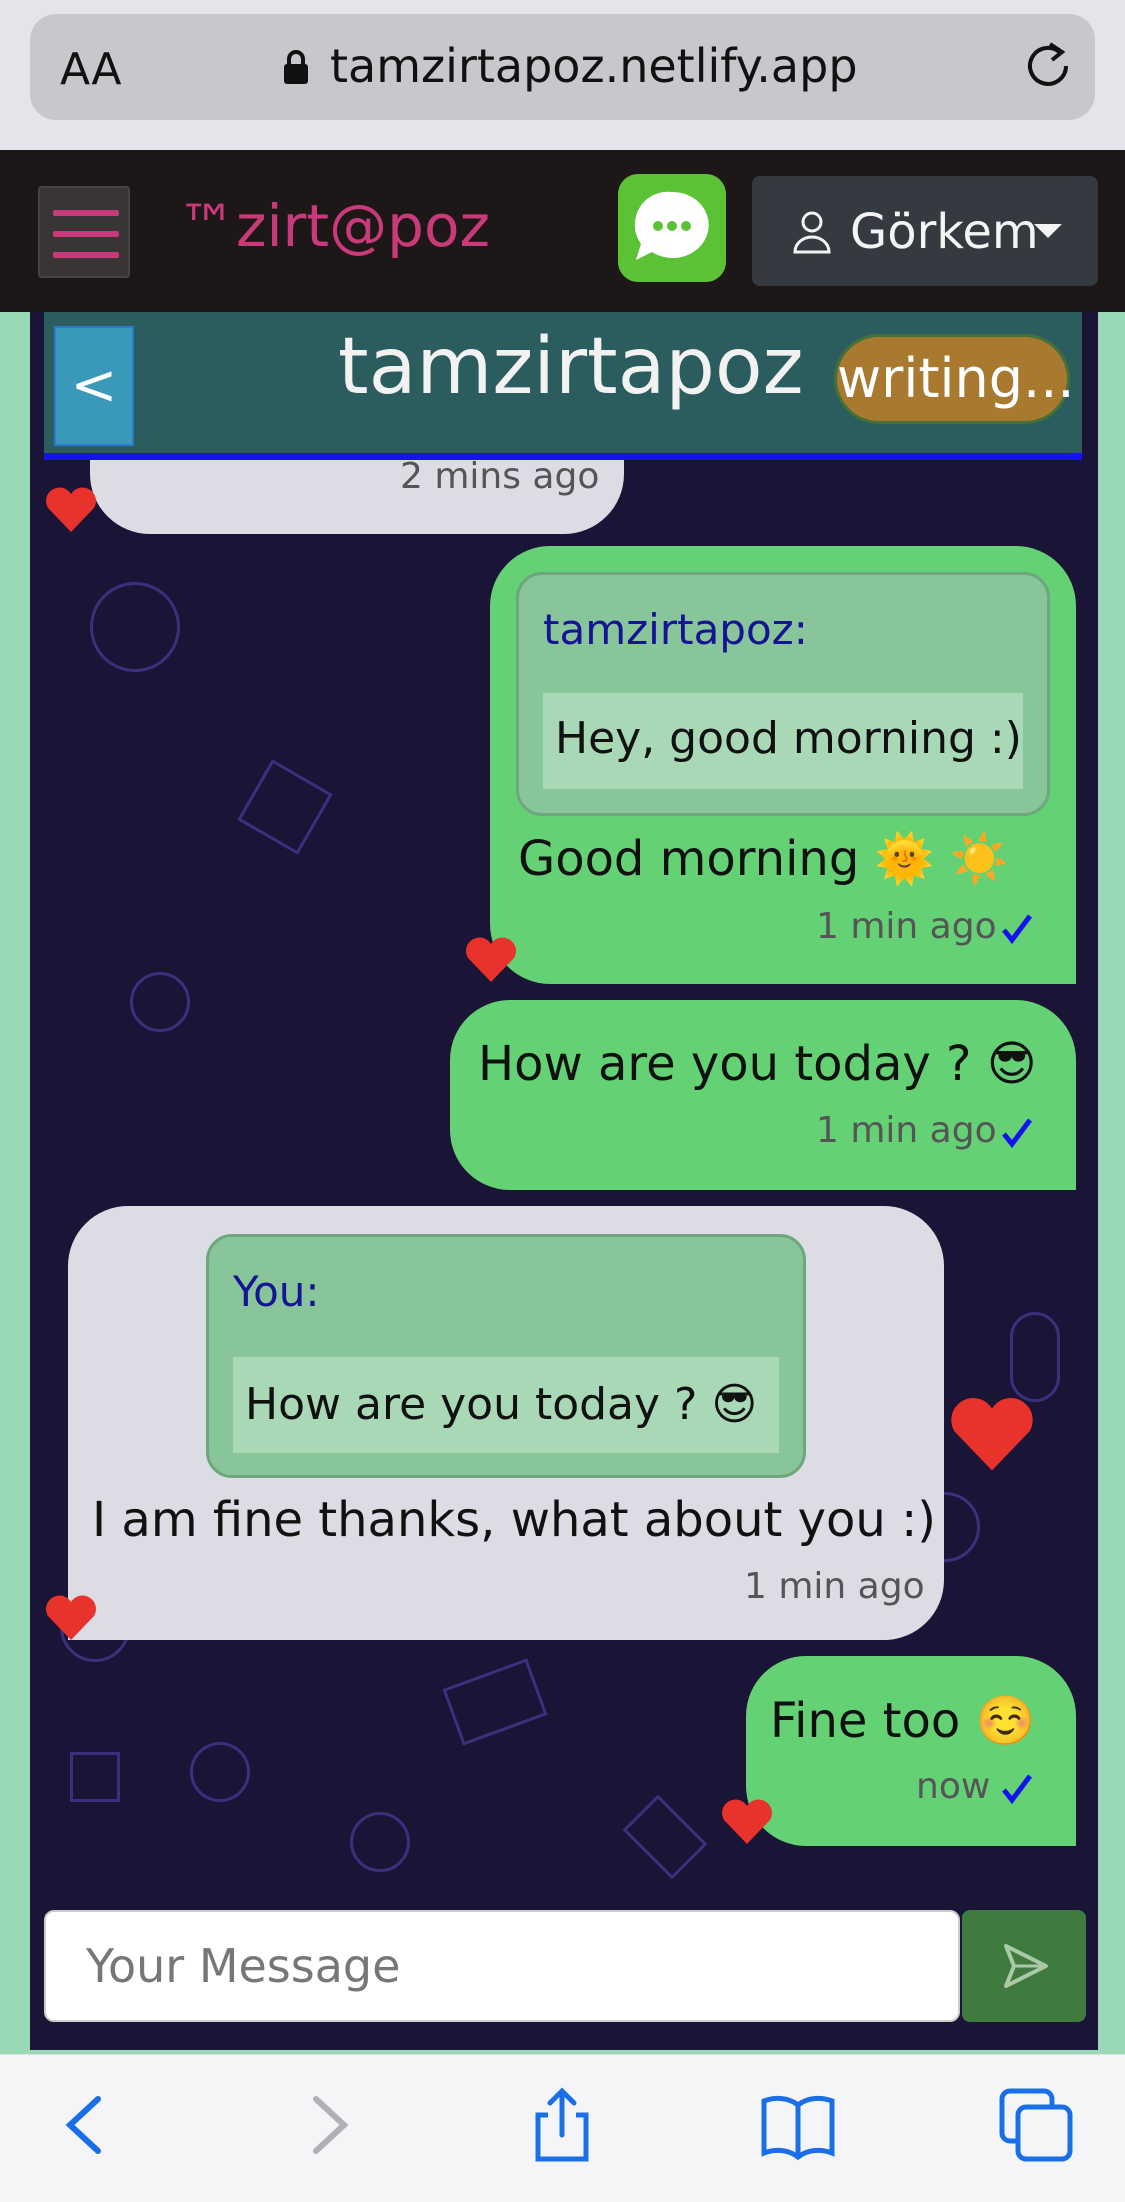 The width and height of the screenshot is (1125, 2202). What do you see at coordinates (502, 1966) in the screenshot?
I see `message-input` at bounding box center [502, 1966].